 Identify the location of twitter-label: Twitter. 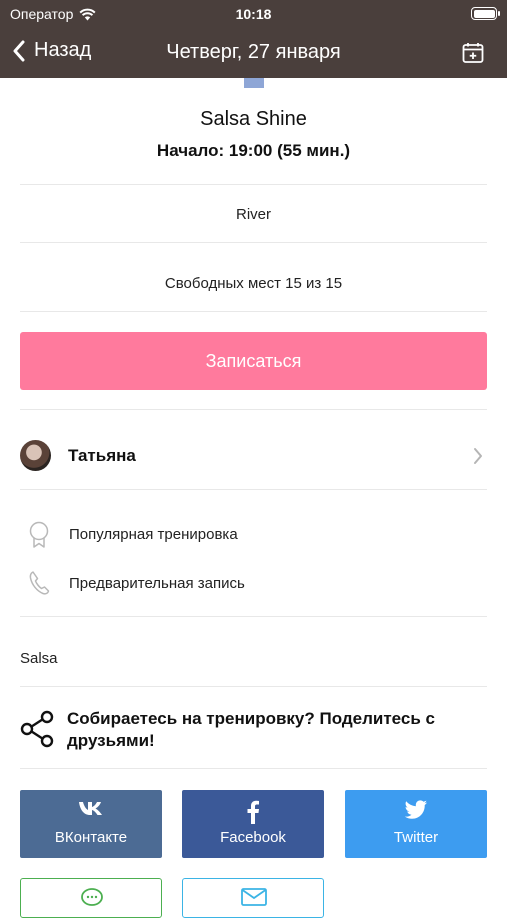
(416, 837).